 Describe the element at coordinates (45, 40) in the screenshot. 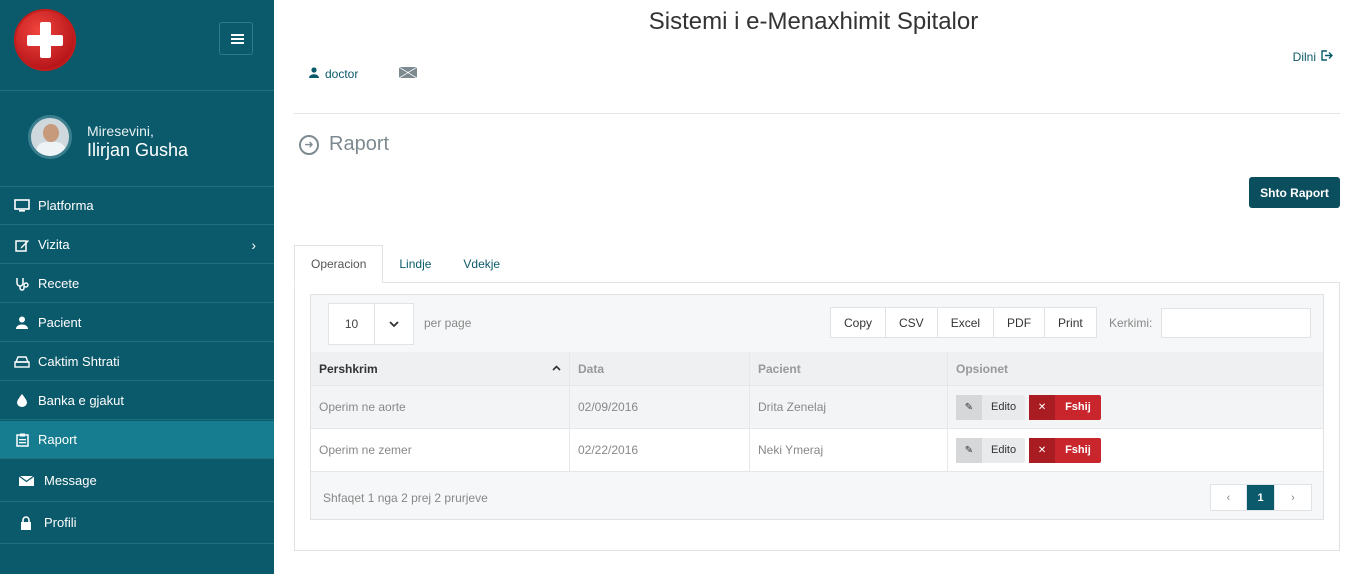

I see `hospital-logo` at that location.